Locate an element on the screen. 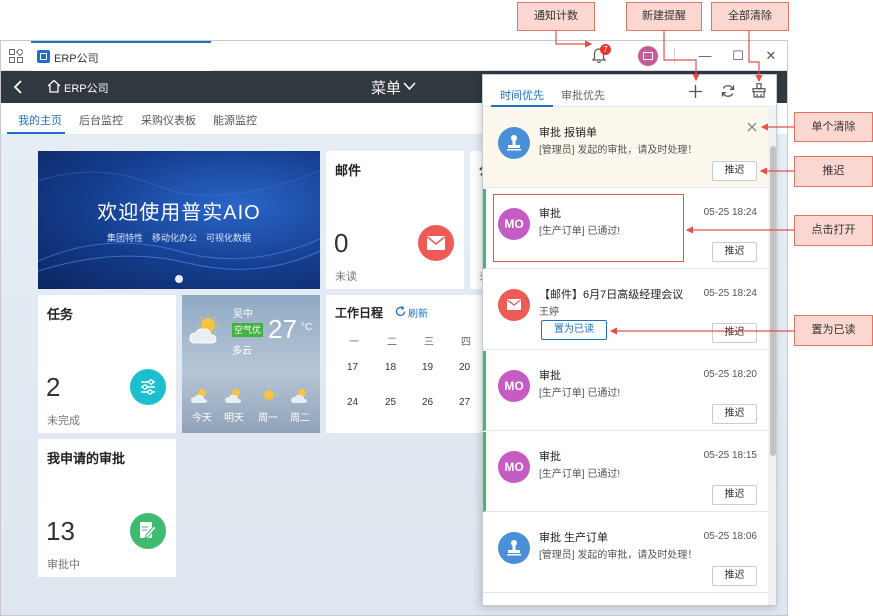 The image size is (873, 616). user-avatar-glyph-icon is located at coordinates (648, 56).